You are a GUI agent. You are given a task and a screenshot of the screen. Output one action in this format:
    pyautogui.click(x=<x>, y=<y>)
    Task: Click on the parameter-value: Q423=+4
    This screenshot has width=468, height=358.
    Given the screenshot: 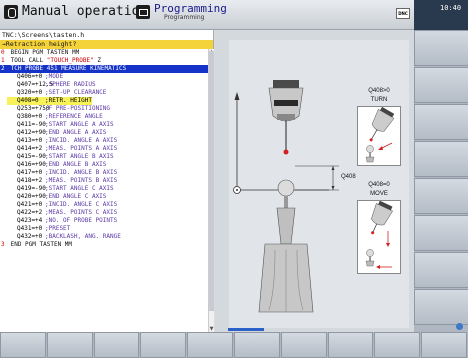 What is the action you would take?
    pyautogui.click(x=26, y=221)
    